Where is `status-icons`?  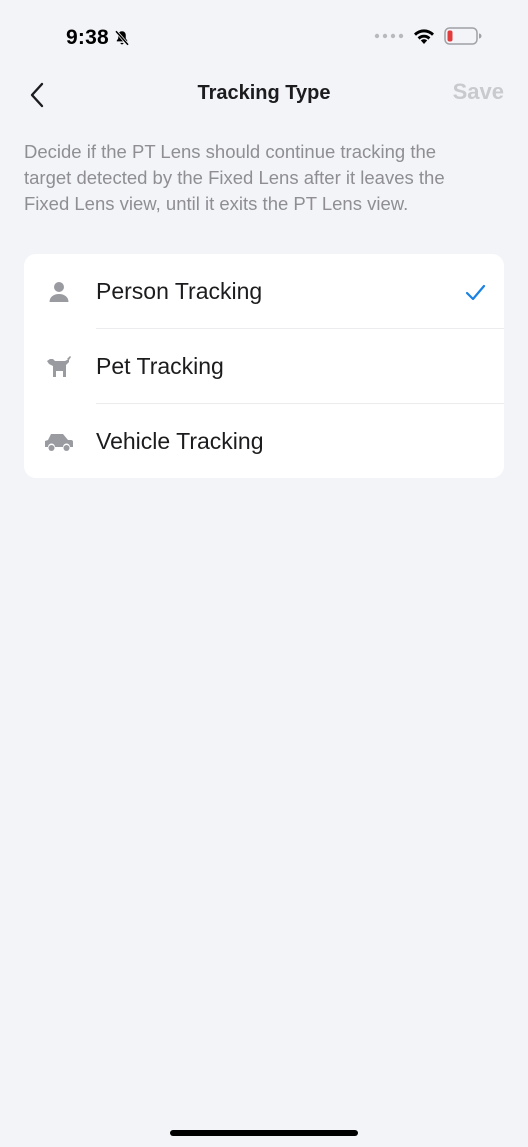
status-icons is located at coordinates (428, 36).